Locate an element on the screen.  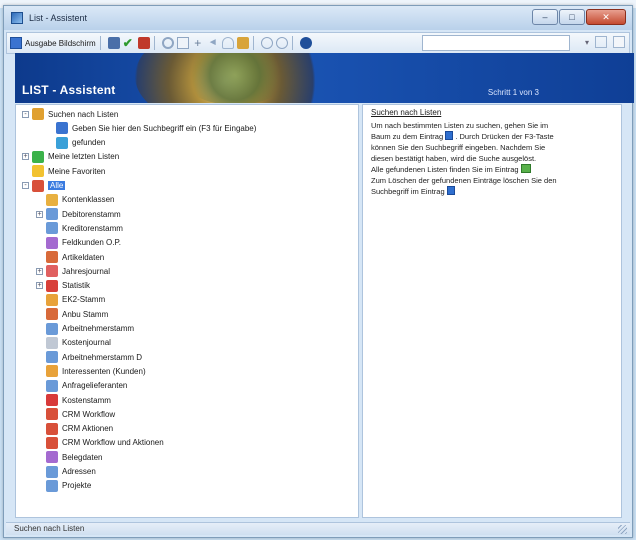
tree-item-label: CRM Workflow is located at coordinates (89, 414).